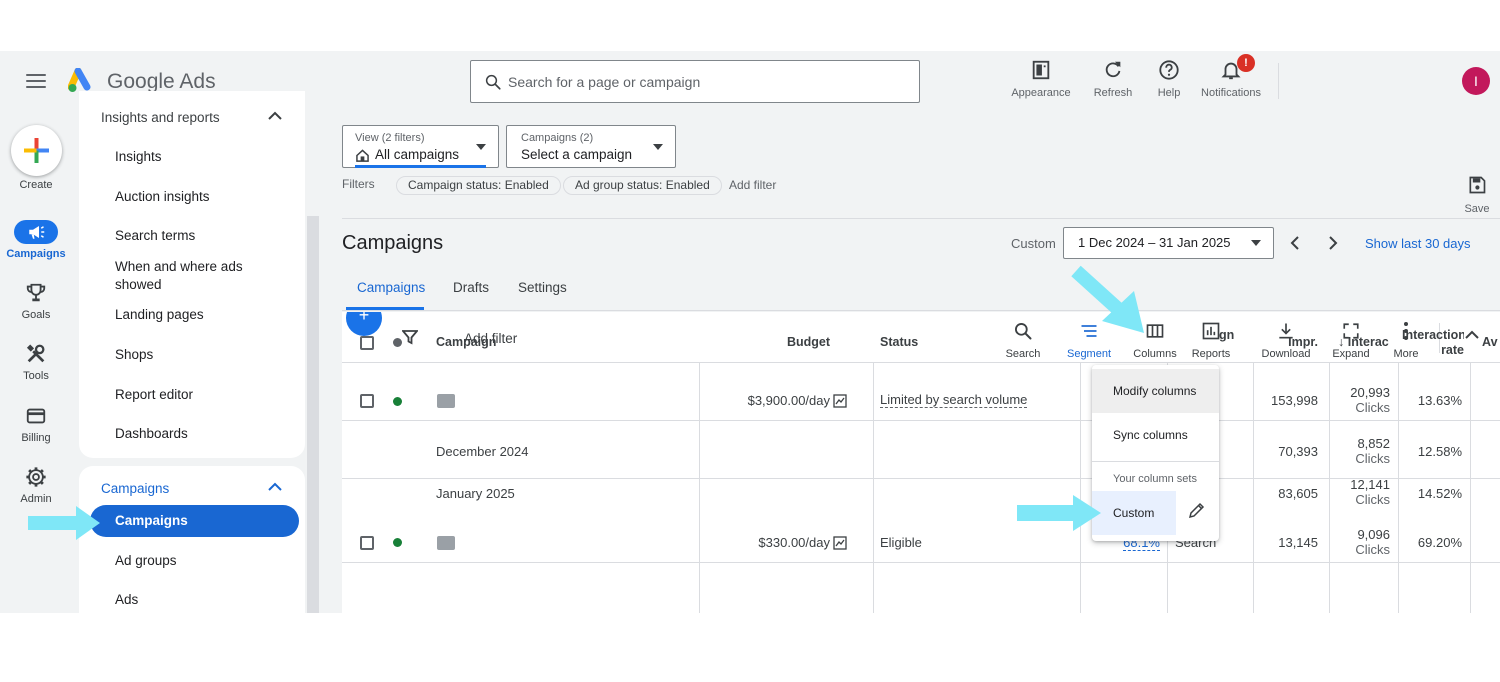 This screenshot has height=682, width=1500. Describe the element at coordinates (1298, 451) in the screenshot. I see `row2-impr: 70,393` at that location.